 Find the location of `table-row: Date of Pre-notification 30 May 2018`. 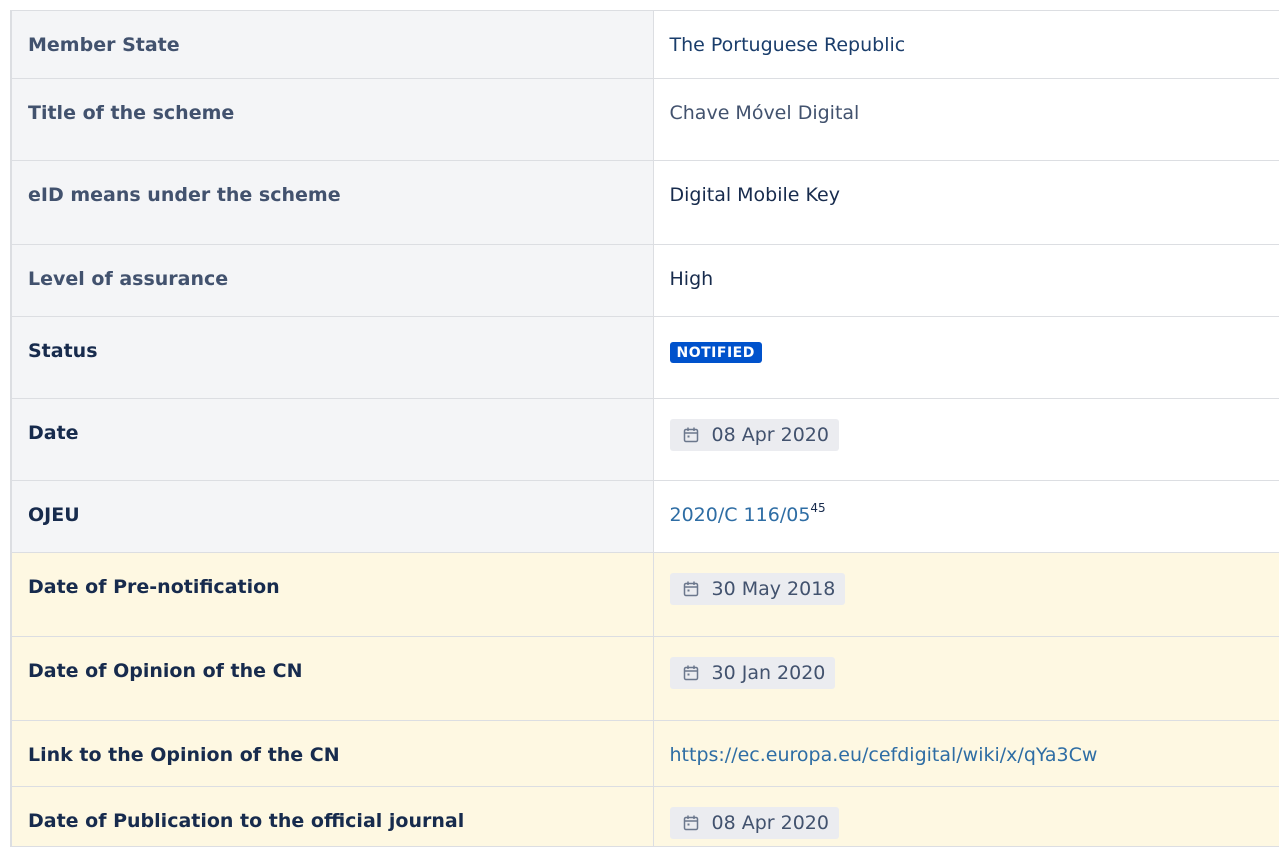

table-row: Date of Pre-notification 30 May 2018 is located at coordinates (644, 594).